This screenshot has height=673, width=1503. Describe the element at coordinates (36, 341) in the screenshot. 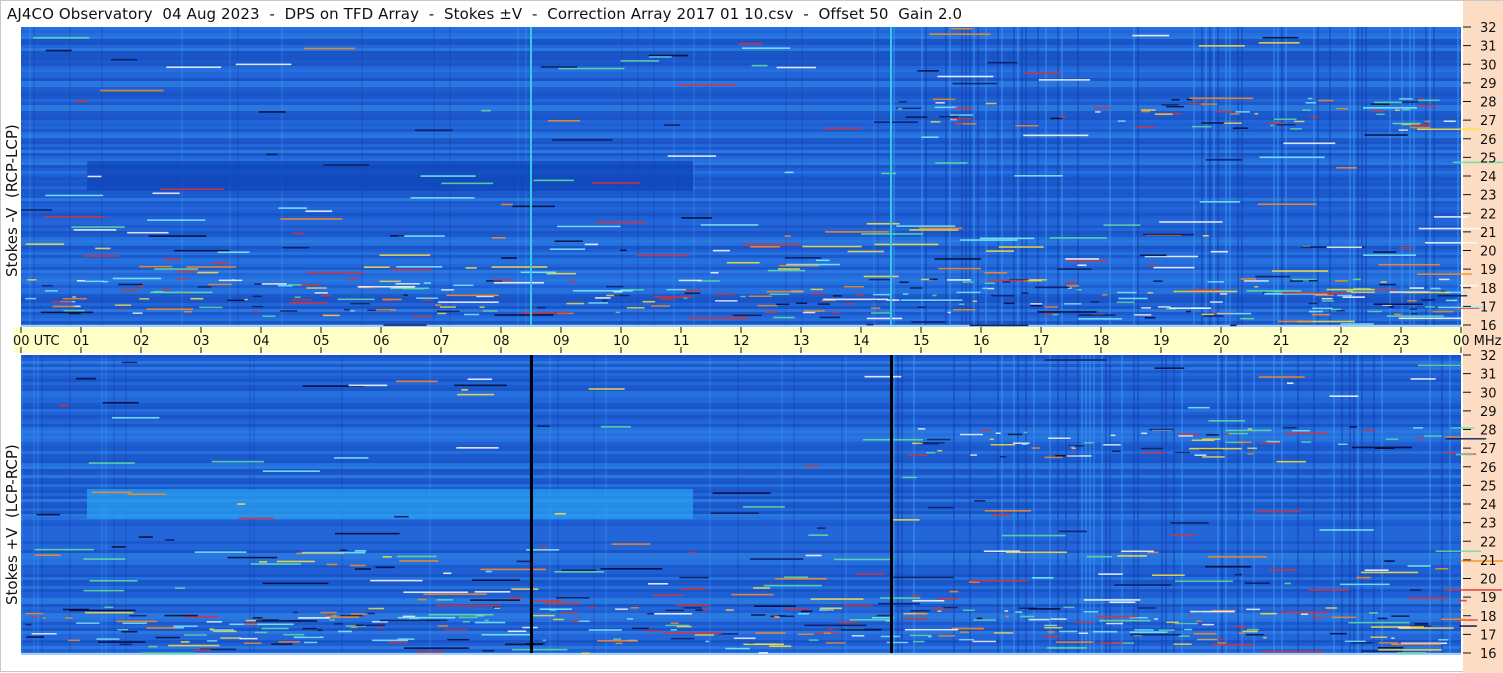

I see `time-tick-label: 00 UTC` at that location.